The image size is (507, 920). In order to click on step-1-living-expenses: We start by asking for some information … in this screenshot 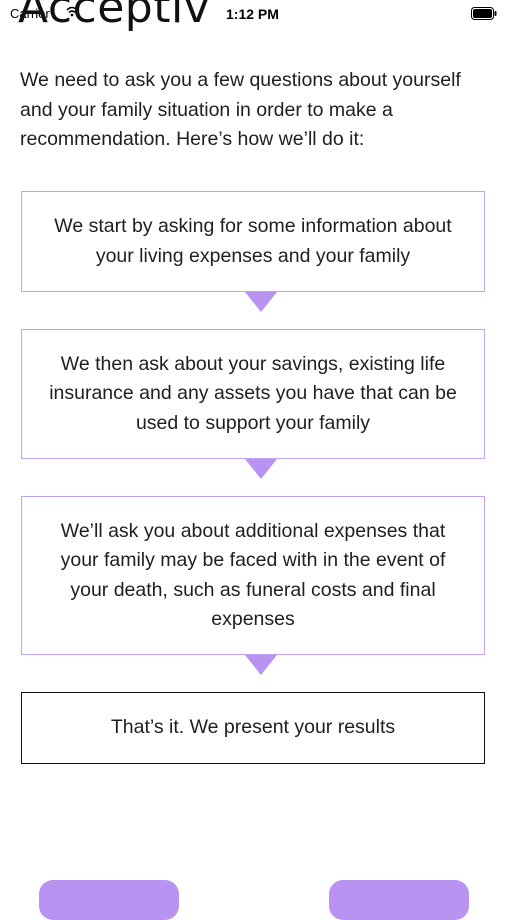, I will do `click(253, 241)`.